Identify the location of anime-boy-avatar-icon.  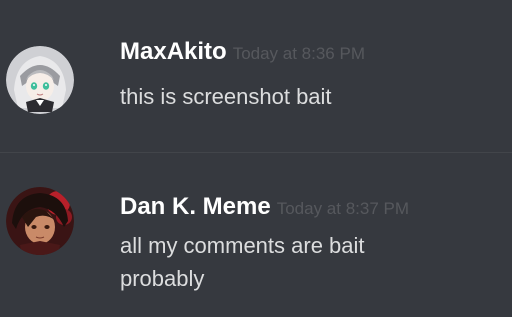
(40, 221).